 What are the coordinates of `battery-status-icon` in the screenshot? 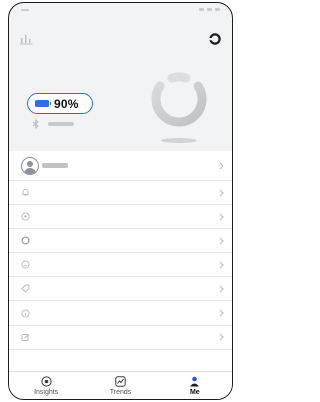 It's located at (217, 9).